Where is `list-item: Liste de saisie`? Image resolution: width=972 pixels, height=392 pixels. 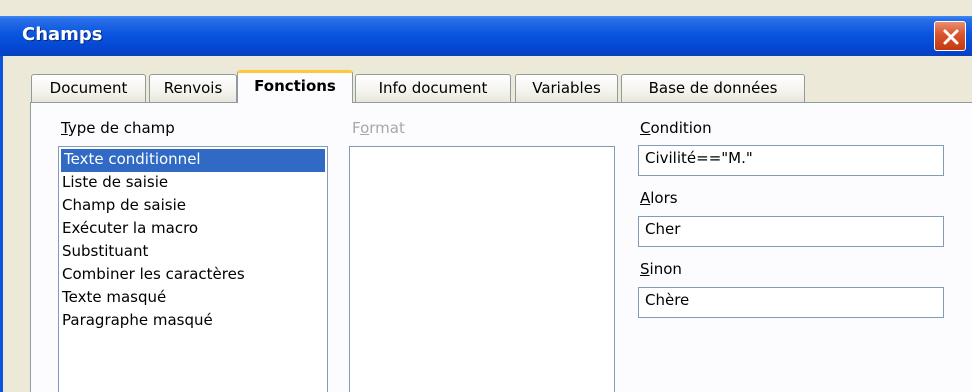
list-item: Liste de saisie is located at coordinates (193, 183).